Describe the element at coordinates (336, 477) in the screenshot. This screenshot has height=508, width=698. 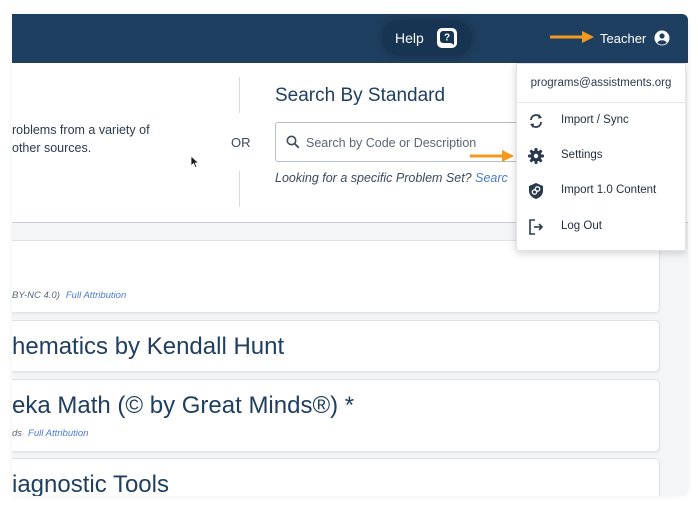
I see `curriculum-card: iagnostic Tools` at that location.